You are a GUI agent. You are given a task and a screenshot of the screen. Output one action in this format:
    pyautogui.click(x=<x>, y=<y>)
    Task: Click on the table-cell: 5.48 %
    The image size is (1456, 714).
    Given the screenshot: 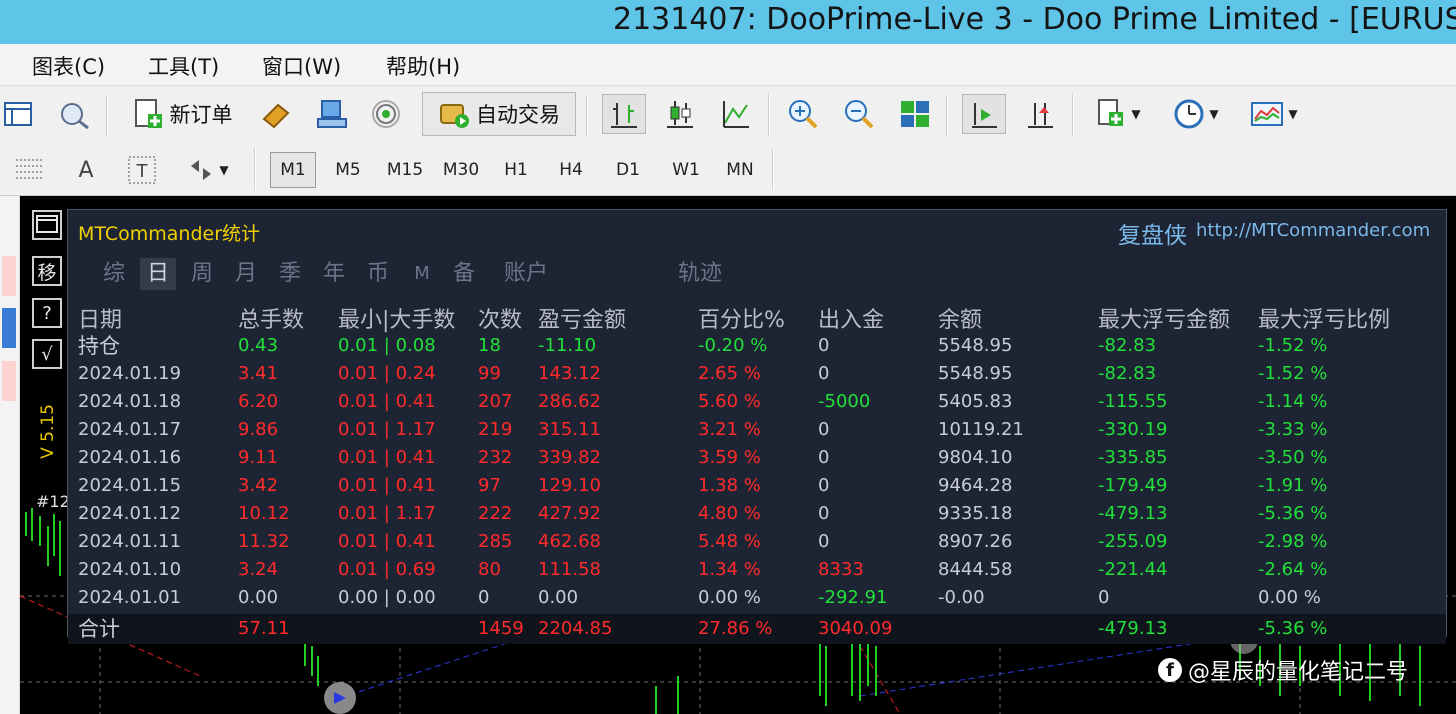 What is the action you would take?
    pyautogui.click(x=729, y=541)
    